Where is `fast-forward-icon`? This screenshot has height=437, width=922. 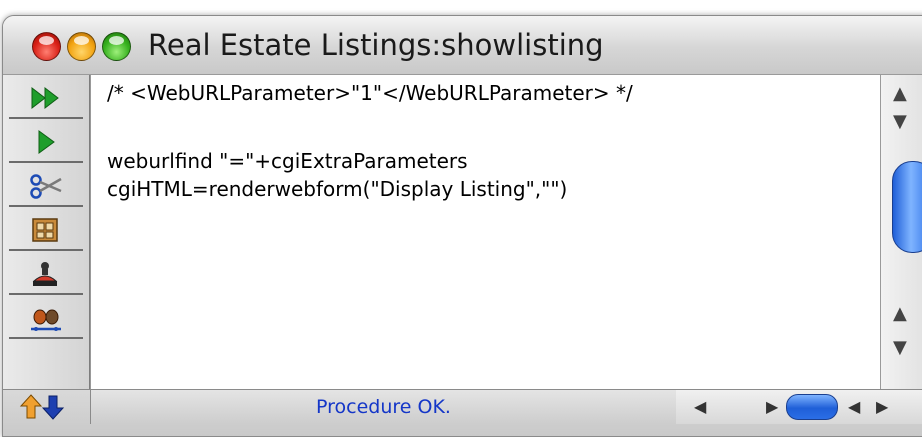
fast-forward-icon is located at coordinates (45, 98).